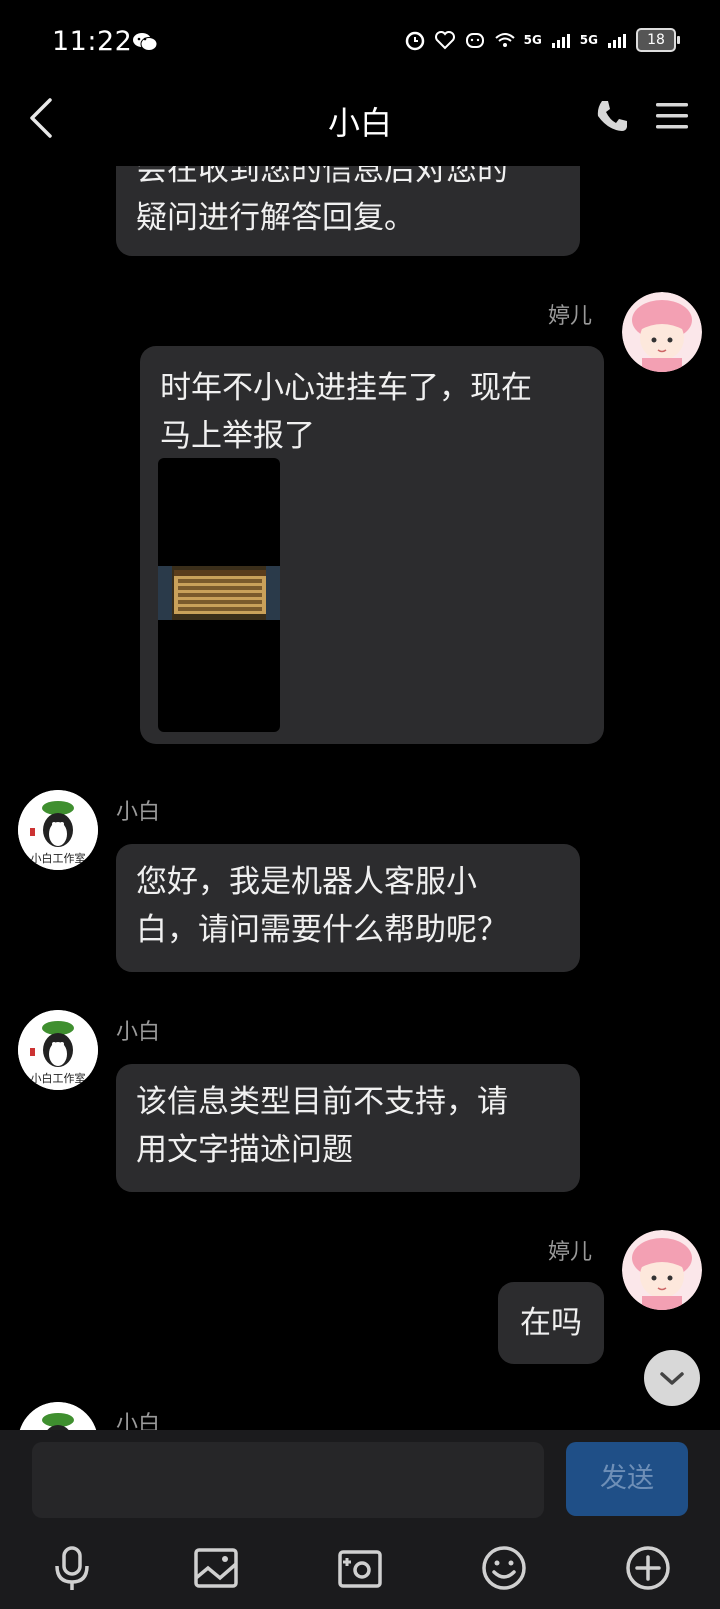  What do you see at coordinates (414, 41) in the screenshot?
I see `alarm-icon` at bounding box center [414, 41].